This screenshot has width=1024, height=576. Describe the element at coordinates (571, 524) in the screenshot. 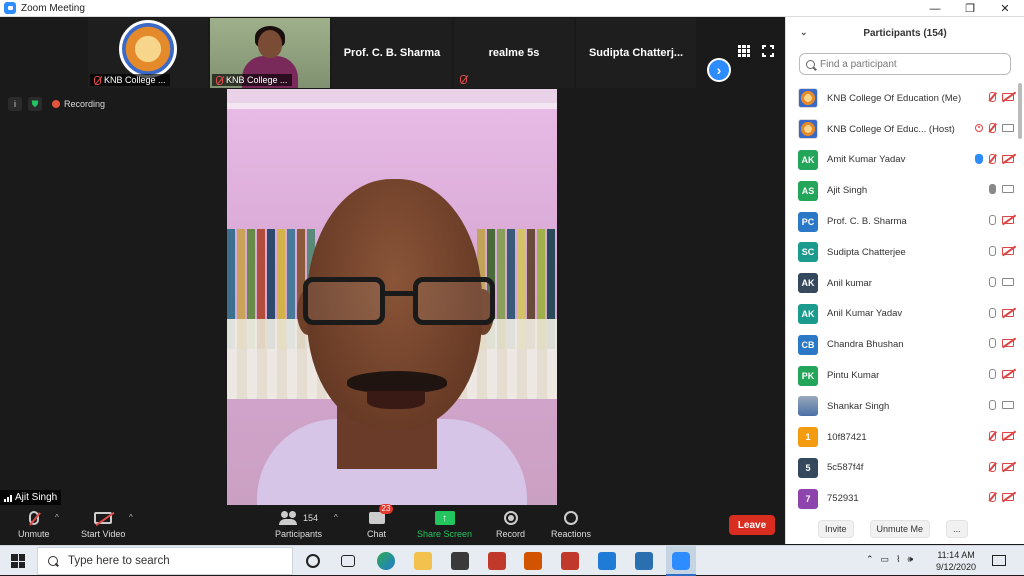

I see `reactions-button: Reactions` at that location.